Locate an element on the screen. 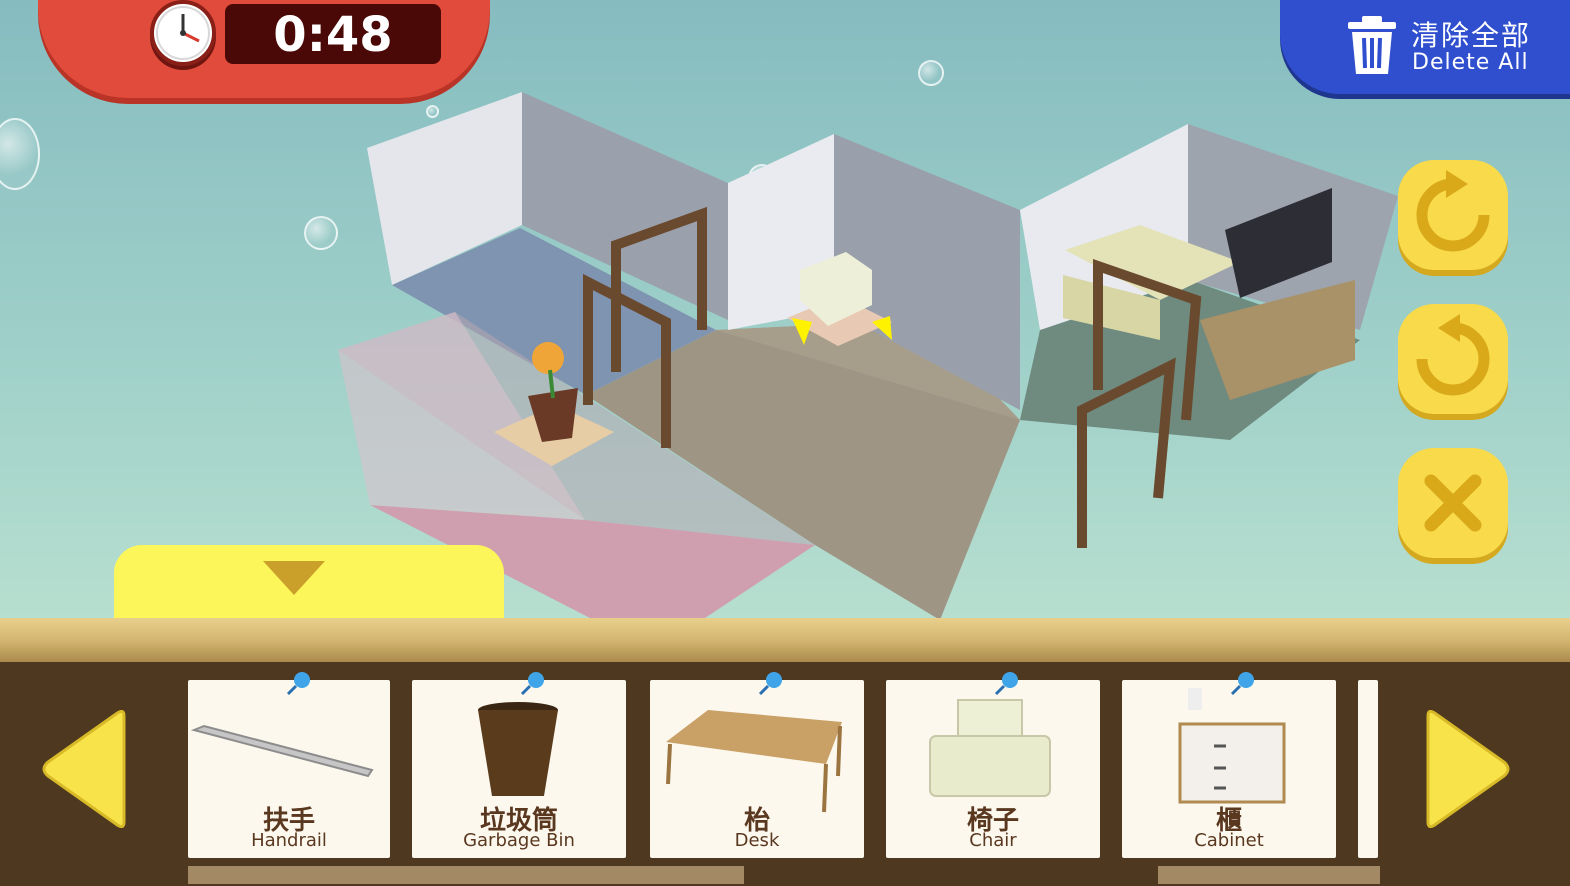 The image size is (1570, 886). next-page-button is located at coordinates (1468, 770).